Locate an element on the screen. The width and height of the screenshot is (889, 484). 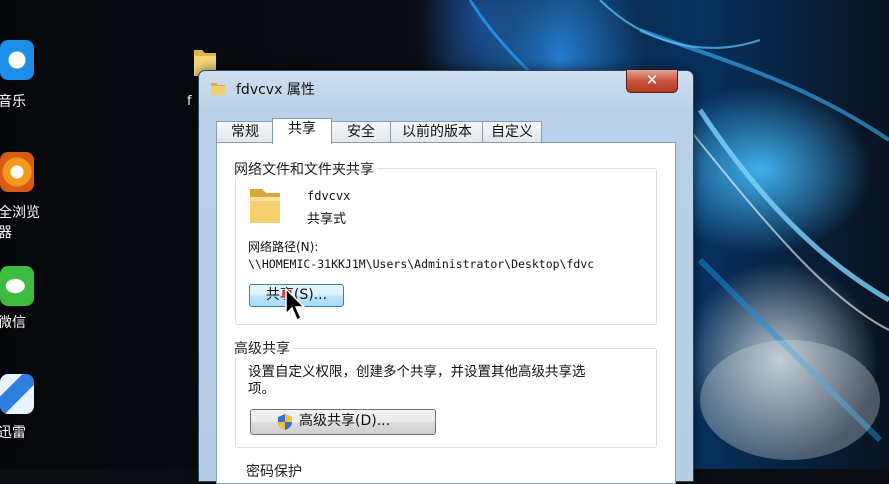
desktop-icon-label: 全浏览 is located at coordinates (20, 213).